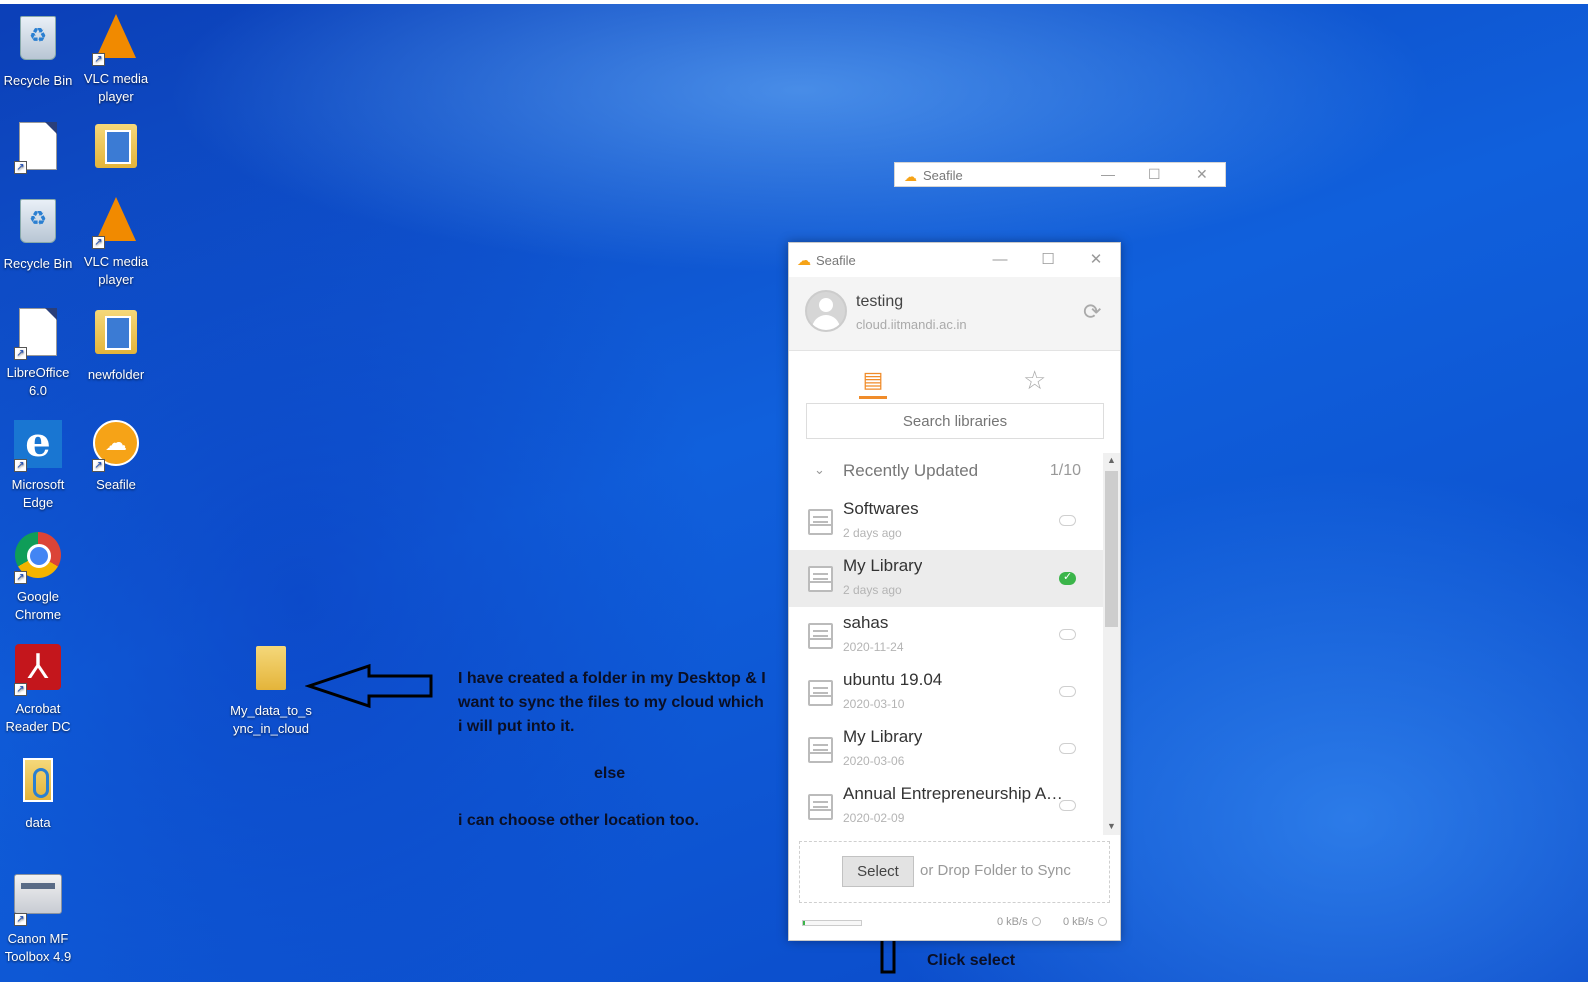  Describe the element at coordinates (872, 590) in the screenshot. I see `library-date: 2 days ago` at that location.